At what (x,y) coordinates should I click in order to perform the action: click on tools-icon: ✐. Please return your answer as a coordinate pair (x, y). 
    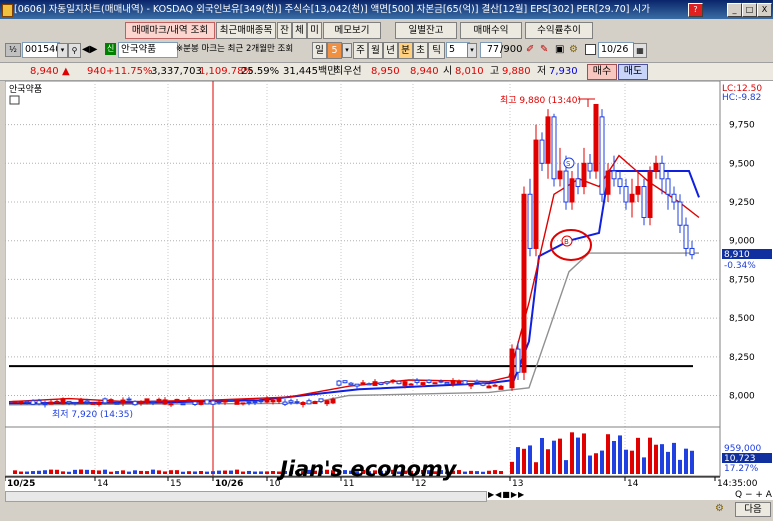
    Looking at the image, I should click on (530, 50).